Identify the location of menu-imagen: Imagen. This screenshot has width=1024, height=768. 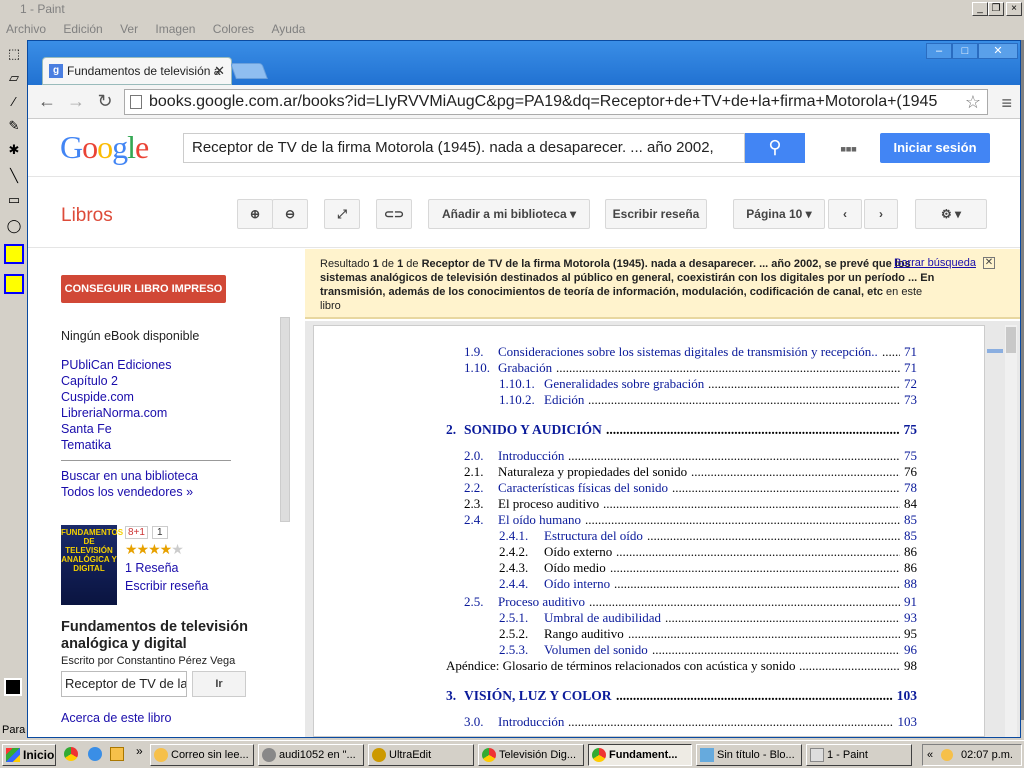
(175, 29).